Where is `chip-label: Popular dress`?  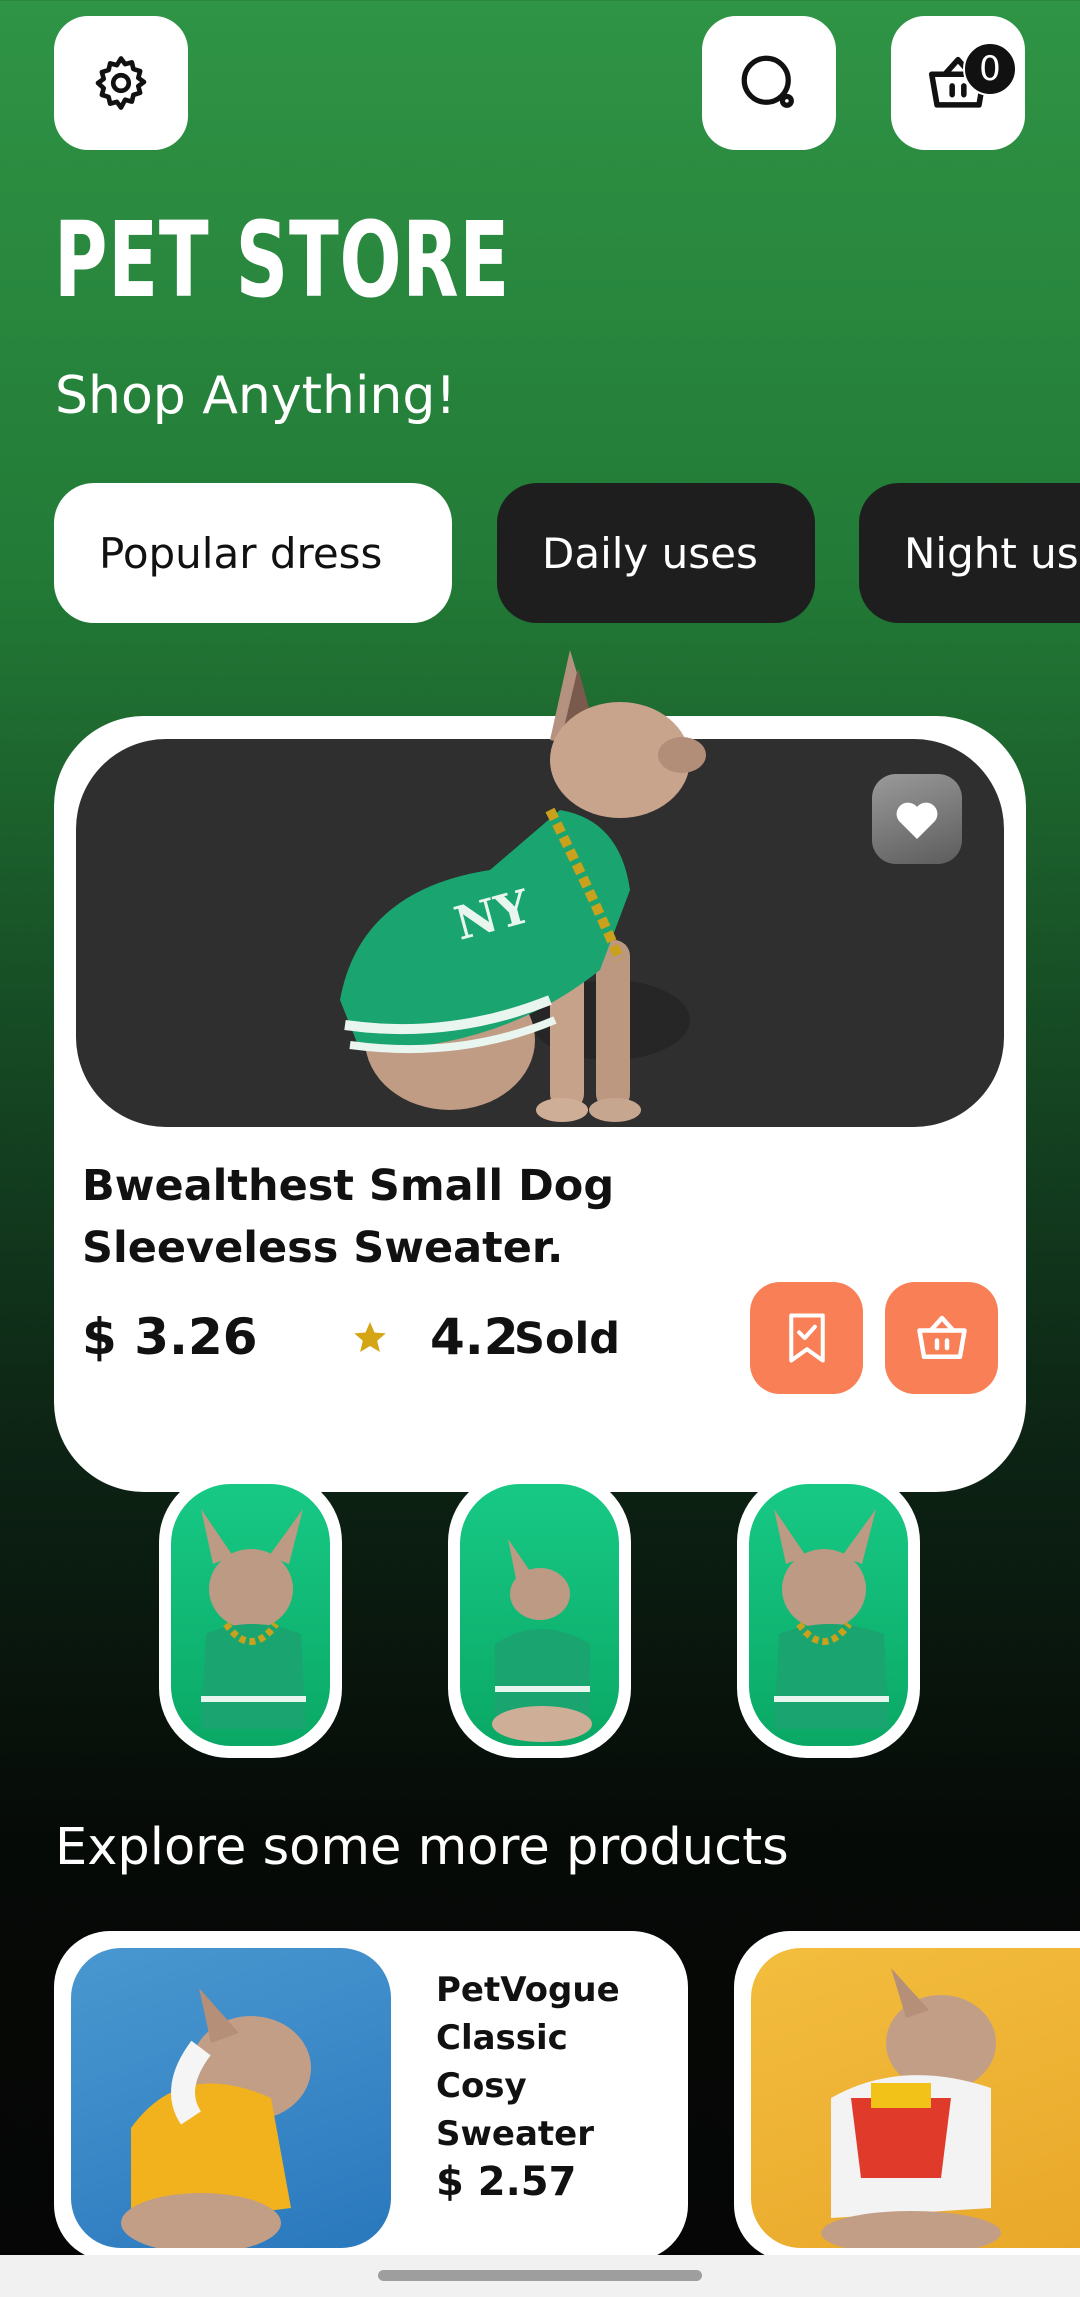
chip-label: Popular dress is located at coordinates (241, 553).